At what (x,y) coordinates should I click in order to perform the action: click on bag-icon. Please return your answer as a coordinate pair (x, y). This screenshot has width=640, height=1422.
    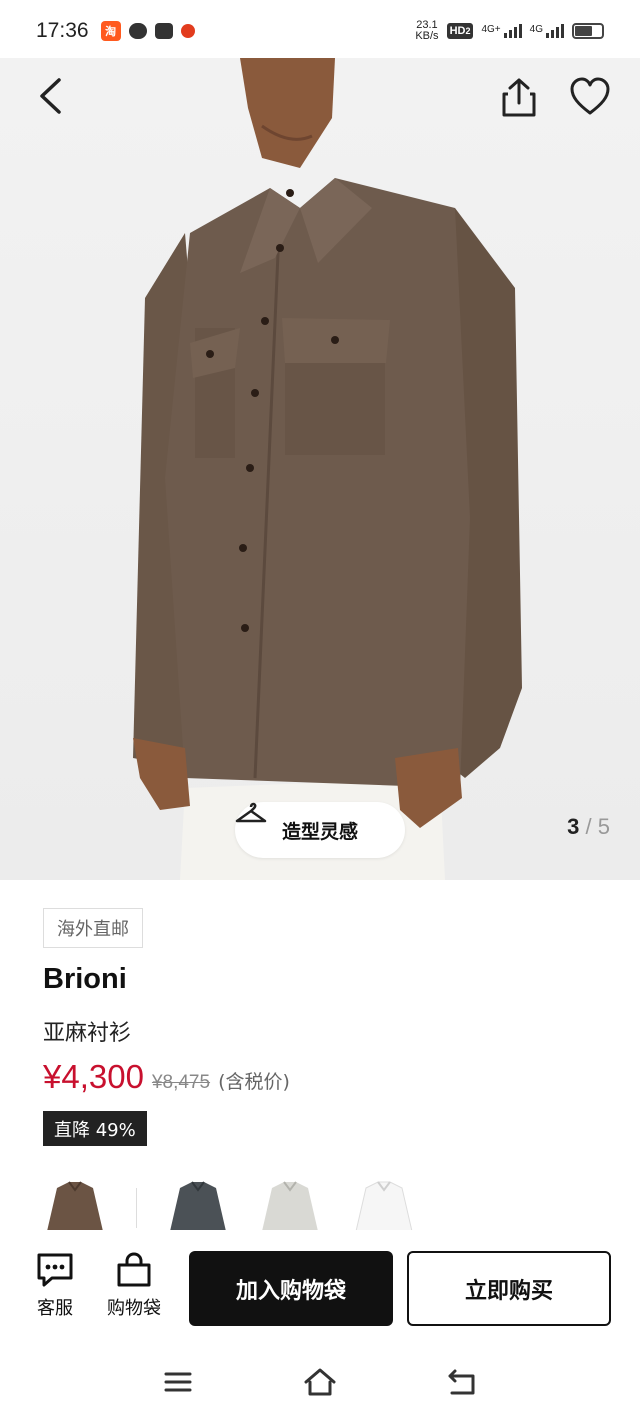
    Looking at the image, I should click on (134, 1269).